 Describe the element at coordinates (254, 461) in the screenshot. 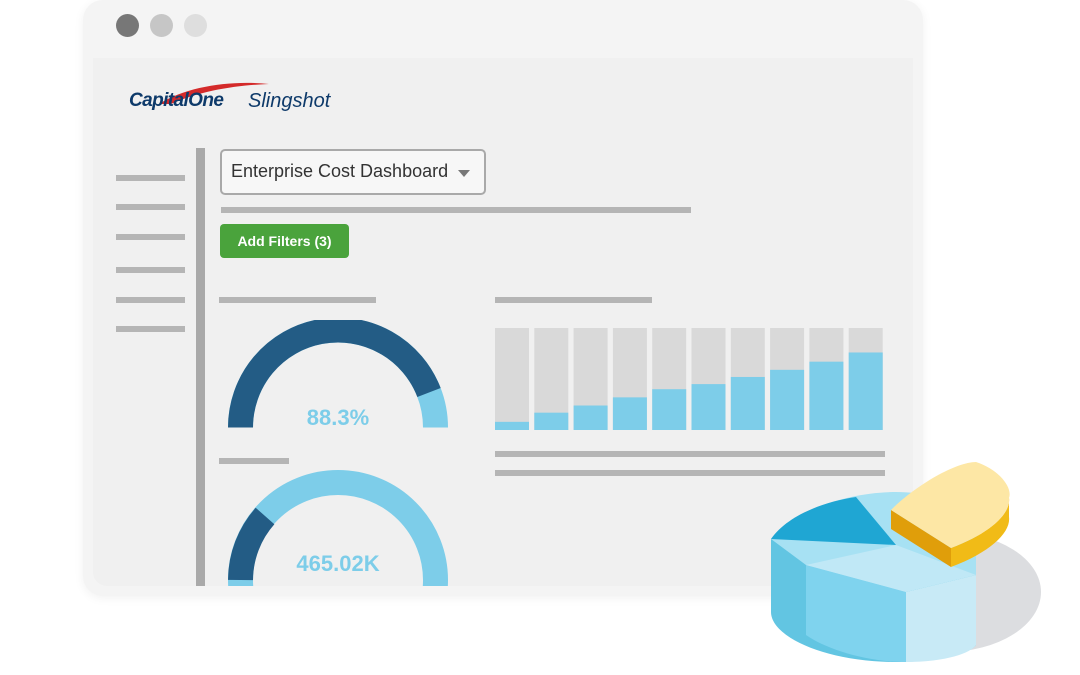

I see `gauge-2-title-placeholder` at that location.